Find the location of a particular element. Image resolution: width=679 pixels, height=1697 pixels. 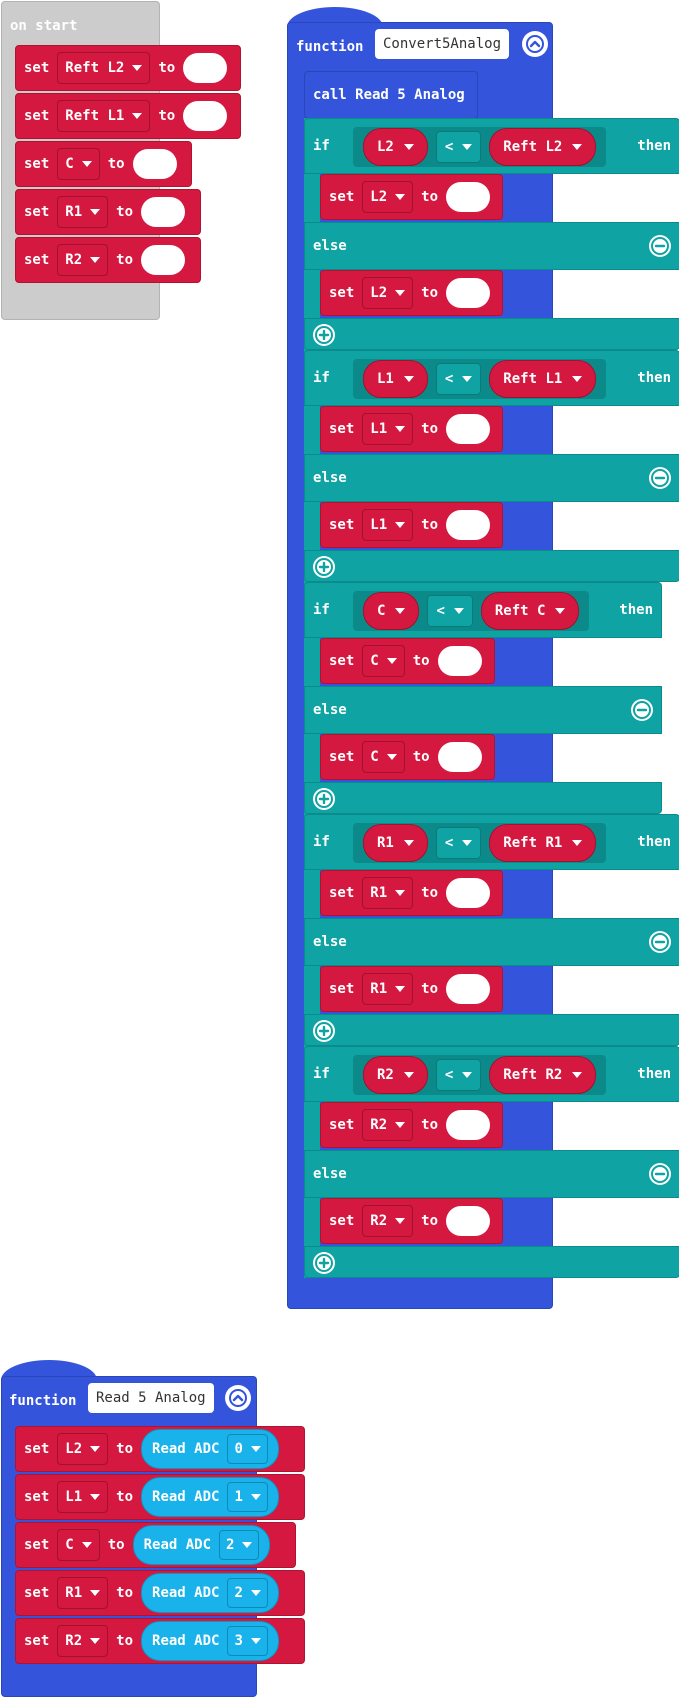

comparison-condition: C < Reft C is located at coordinates (471, 611).